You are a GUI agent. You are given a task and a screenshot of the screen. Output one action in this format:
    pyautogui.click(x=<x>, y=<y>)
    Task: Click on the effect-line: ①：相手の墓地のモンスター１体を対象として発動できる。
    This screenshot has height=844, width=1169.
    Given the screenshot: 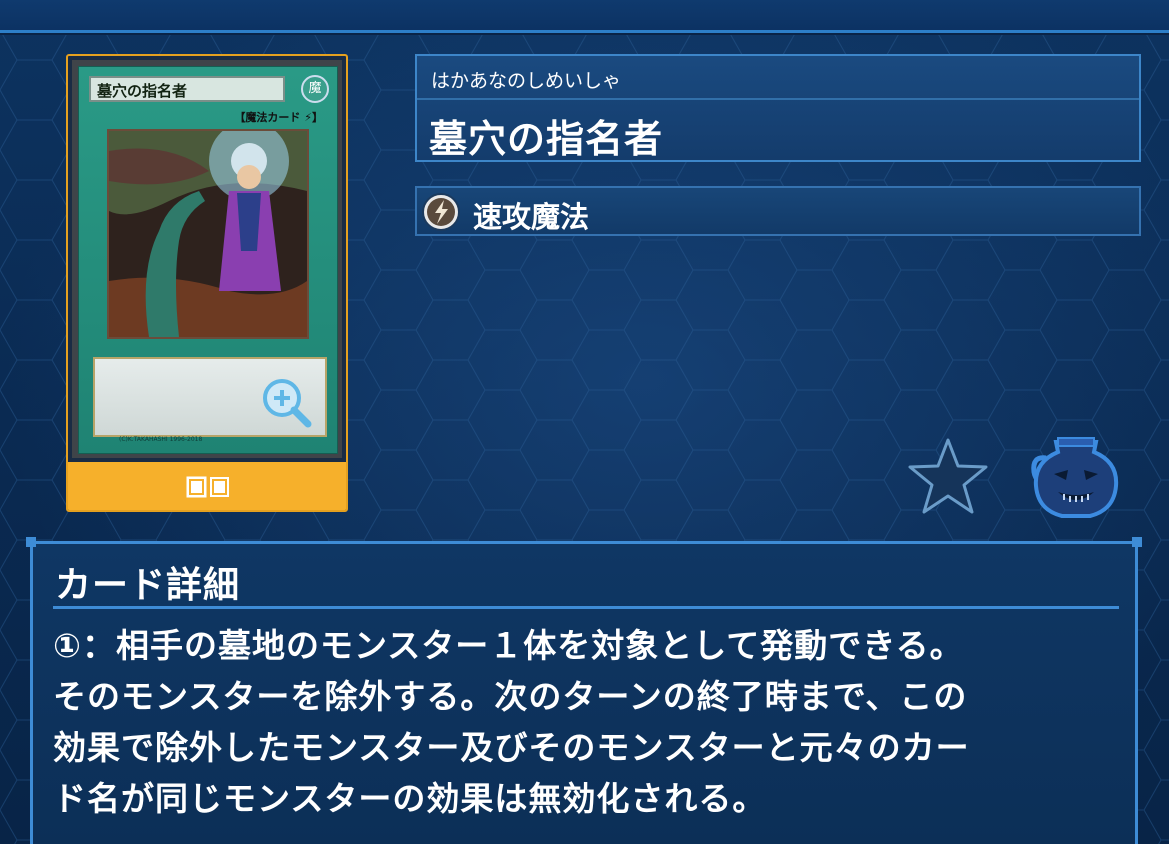 What is the action you would take?
    pyautogui.click(x=508, y=645)
    